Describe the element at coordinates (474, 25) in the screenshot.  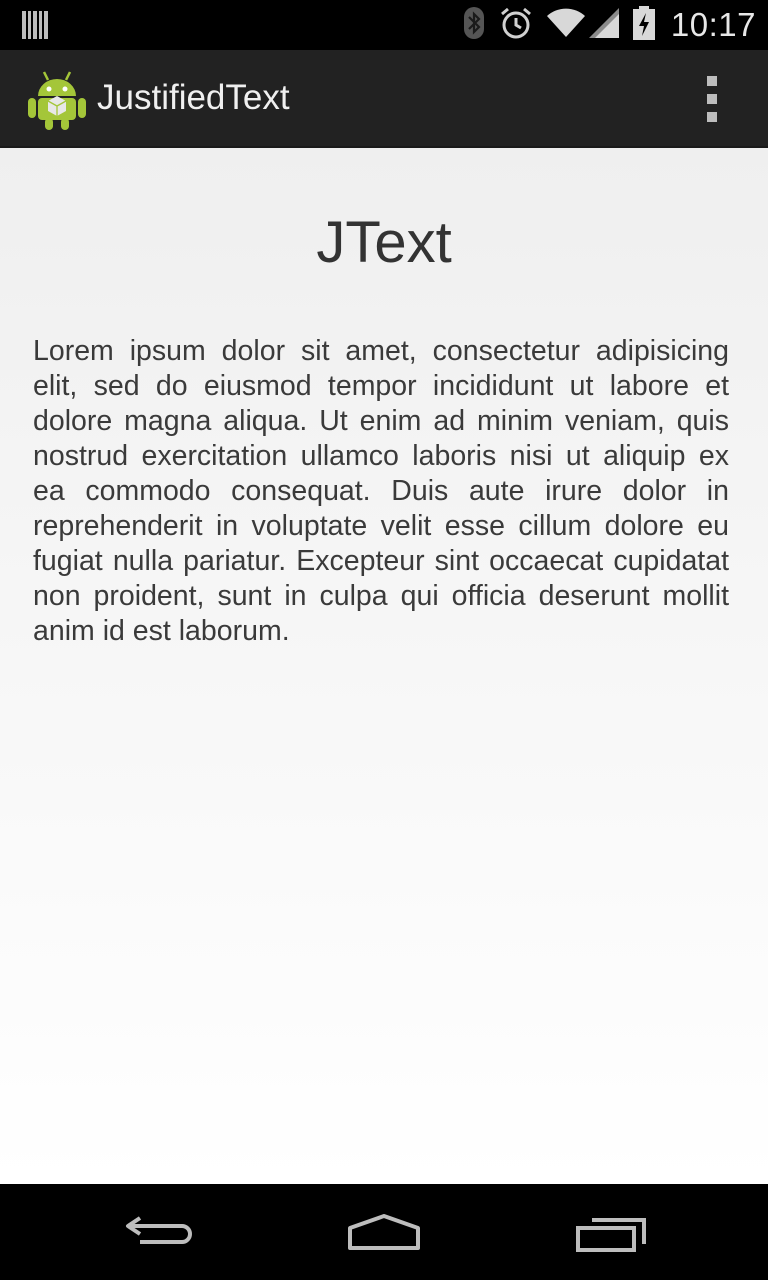
I see `bluetooth-icon` at that location.